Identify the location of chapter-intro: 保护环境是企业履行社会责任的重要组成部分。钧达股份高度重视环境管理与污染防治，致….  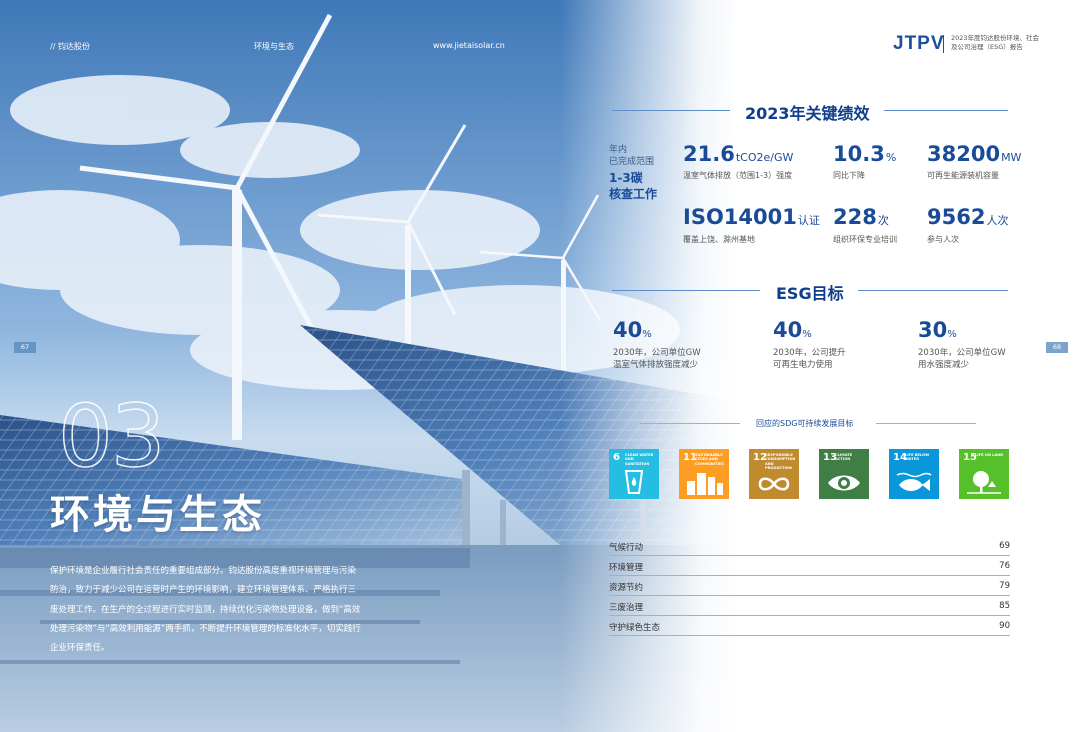
(205, 610).